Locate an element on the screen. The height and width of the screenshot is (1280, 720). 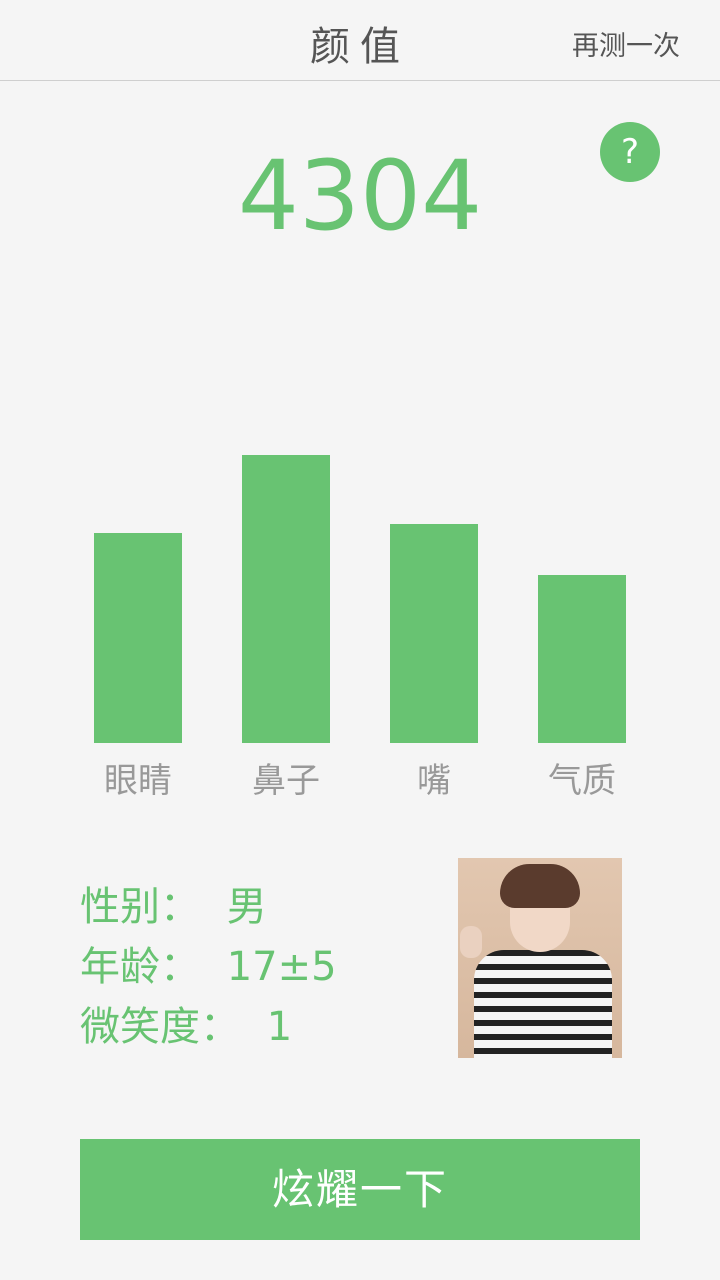
retest-button: 再测一次 is located at coordinates (626, 43).